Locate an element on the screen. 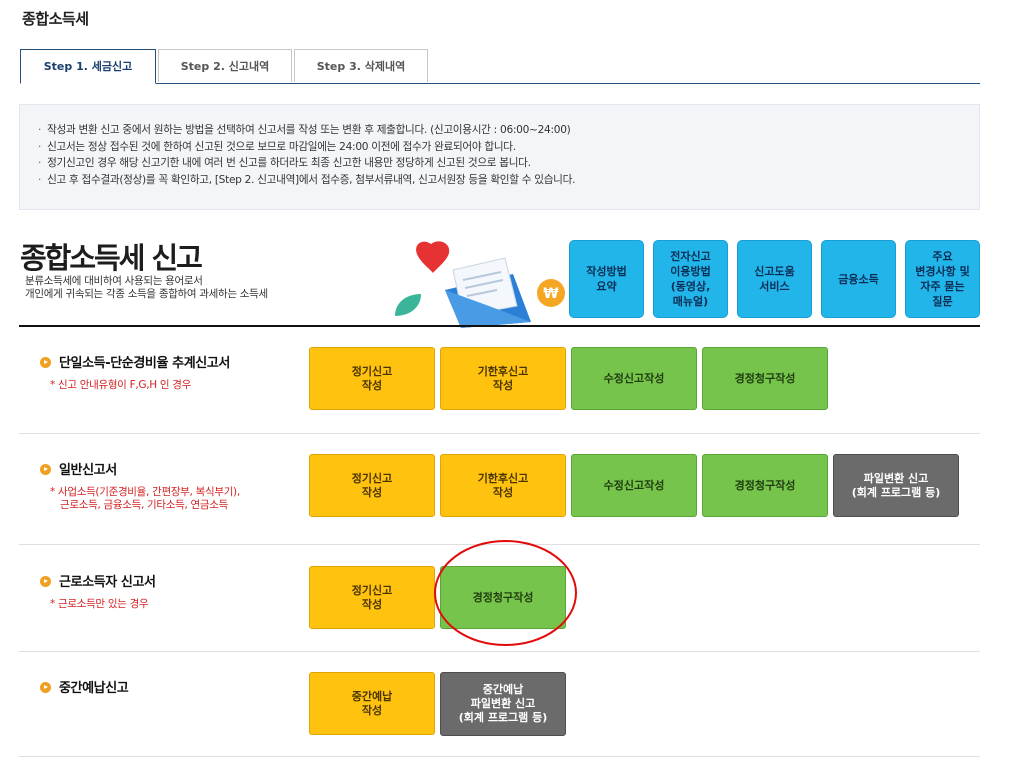  section-title-text: 중간예납신고 is located at coordinates (94, 688).